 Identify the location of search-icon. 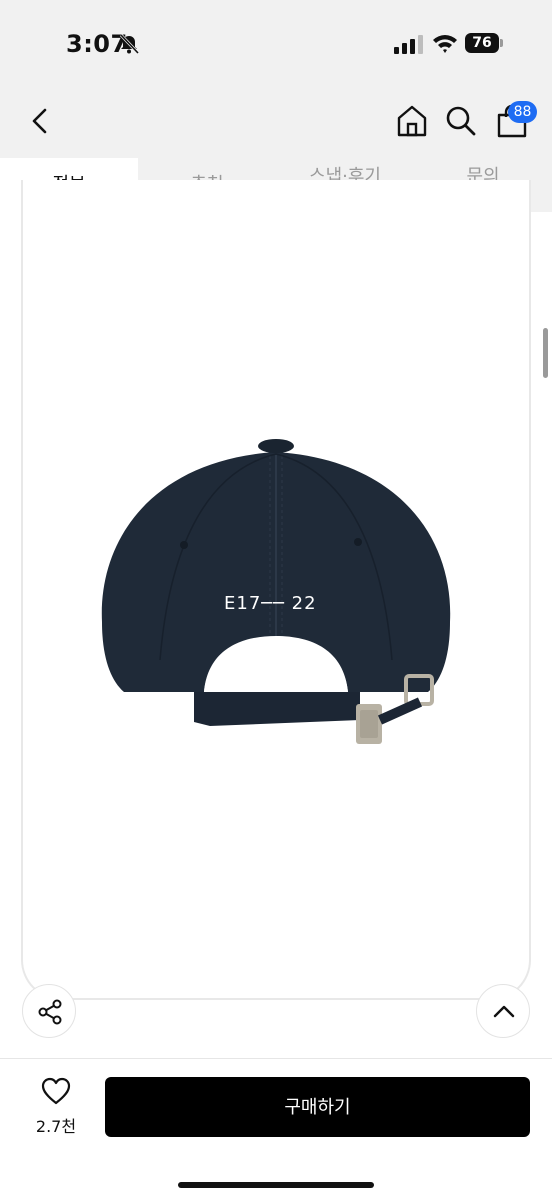
(461, 121).